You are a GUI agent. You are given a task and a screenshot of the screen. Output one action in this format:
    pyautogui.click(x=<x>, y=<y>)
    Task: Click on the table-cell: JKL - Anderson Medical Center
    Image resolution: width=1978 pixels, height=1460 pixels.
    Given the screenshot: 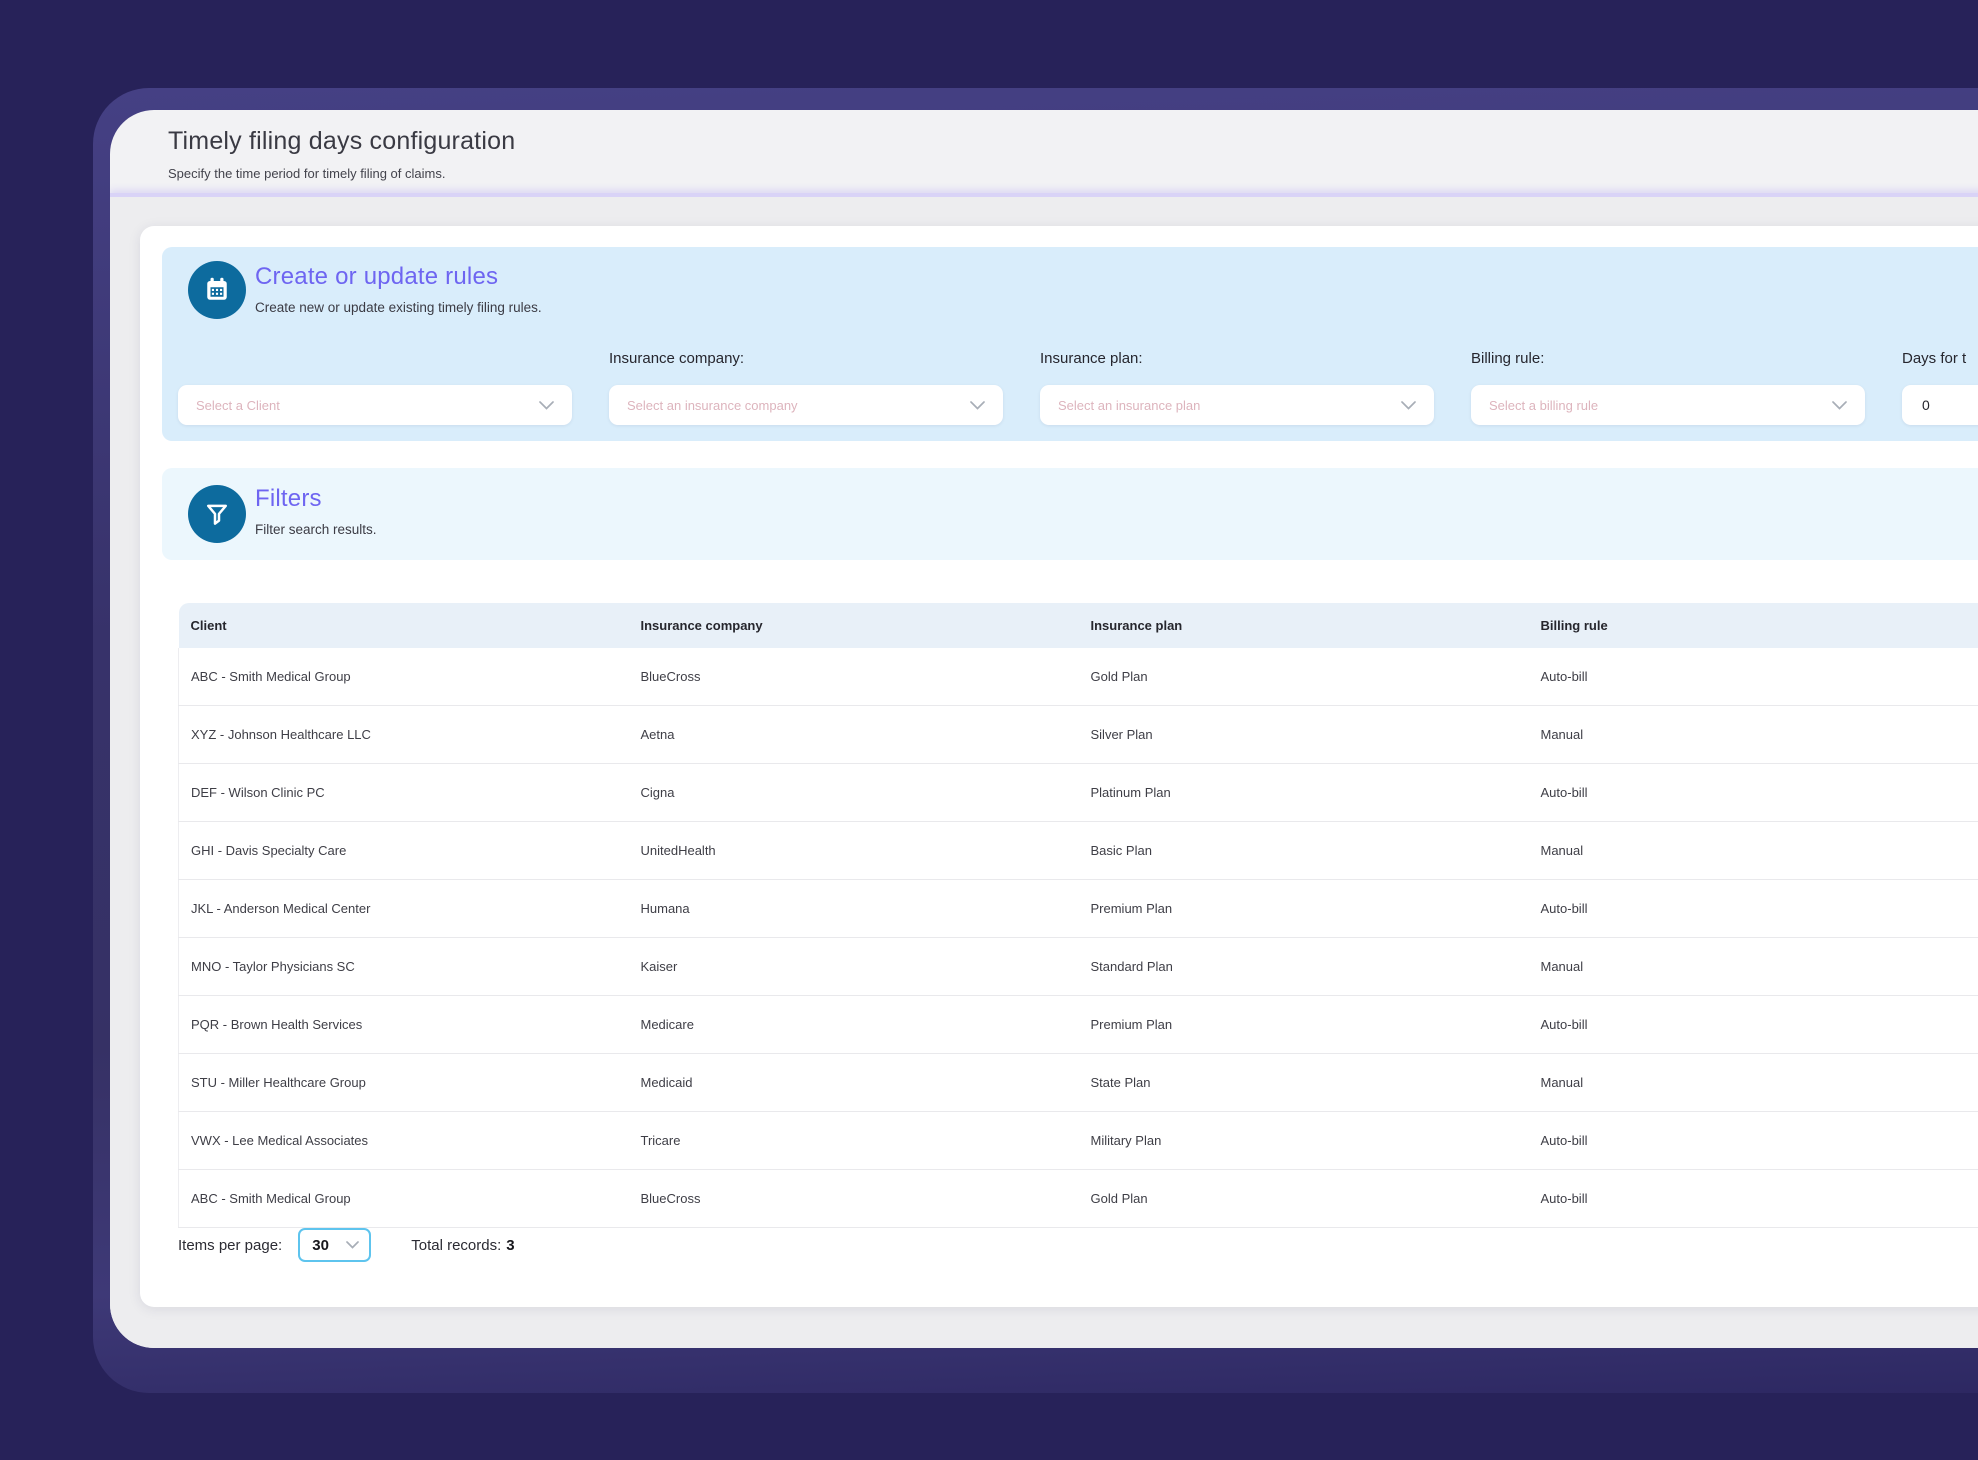 What is the action you would take?
    pyautogui.click(x=409, y=908)
    